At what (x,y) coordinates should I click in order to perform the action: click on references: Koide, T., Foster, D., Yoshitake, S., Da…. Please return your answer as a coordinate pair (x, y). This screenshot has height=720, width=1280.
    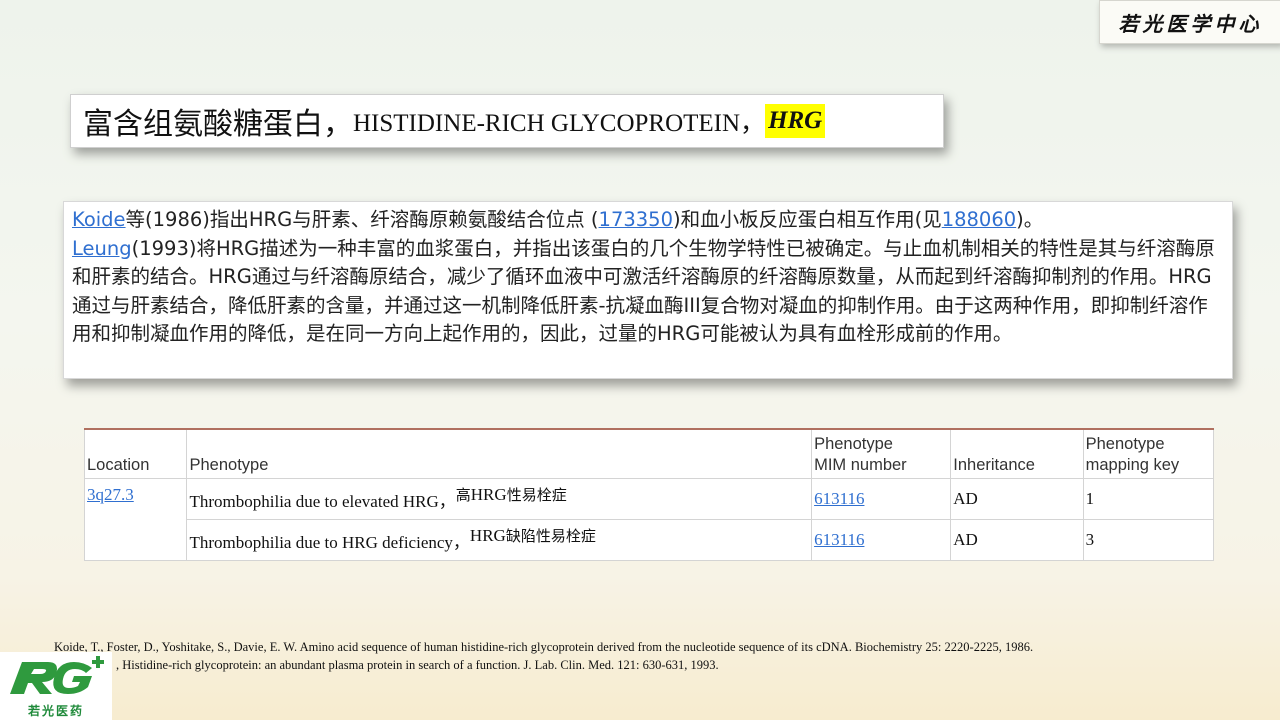
    Looking at the image, I should click on (659, 656).